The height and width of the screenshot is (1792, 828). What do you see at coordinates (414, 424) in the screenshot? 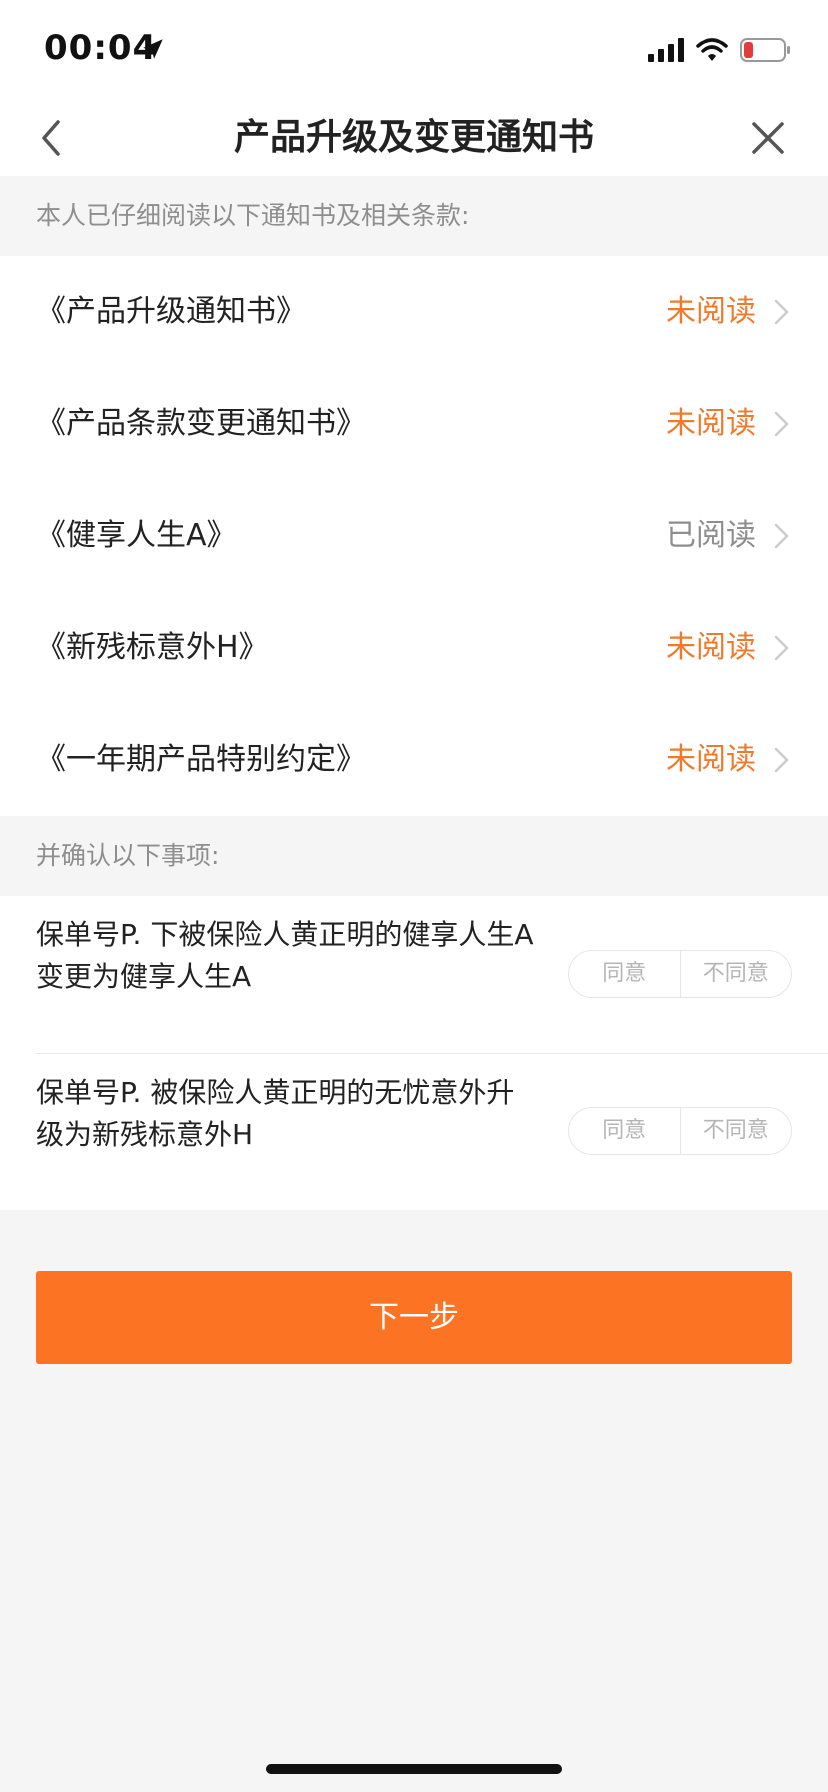
I see `document-row: 《产品条款变更通知书》 未阅读` at bounding box center [414, 424].